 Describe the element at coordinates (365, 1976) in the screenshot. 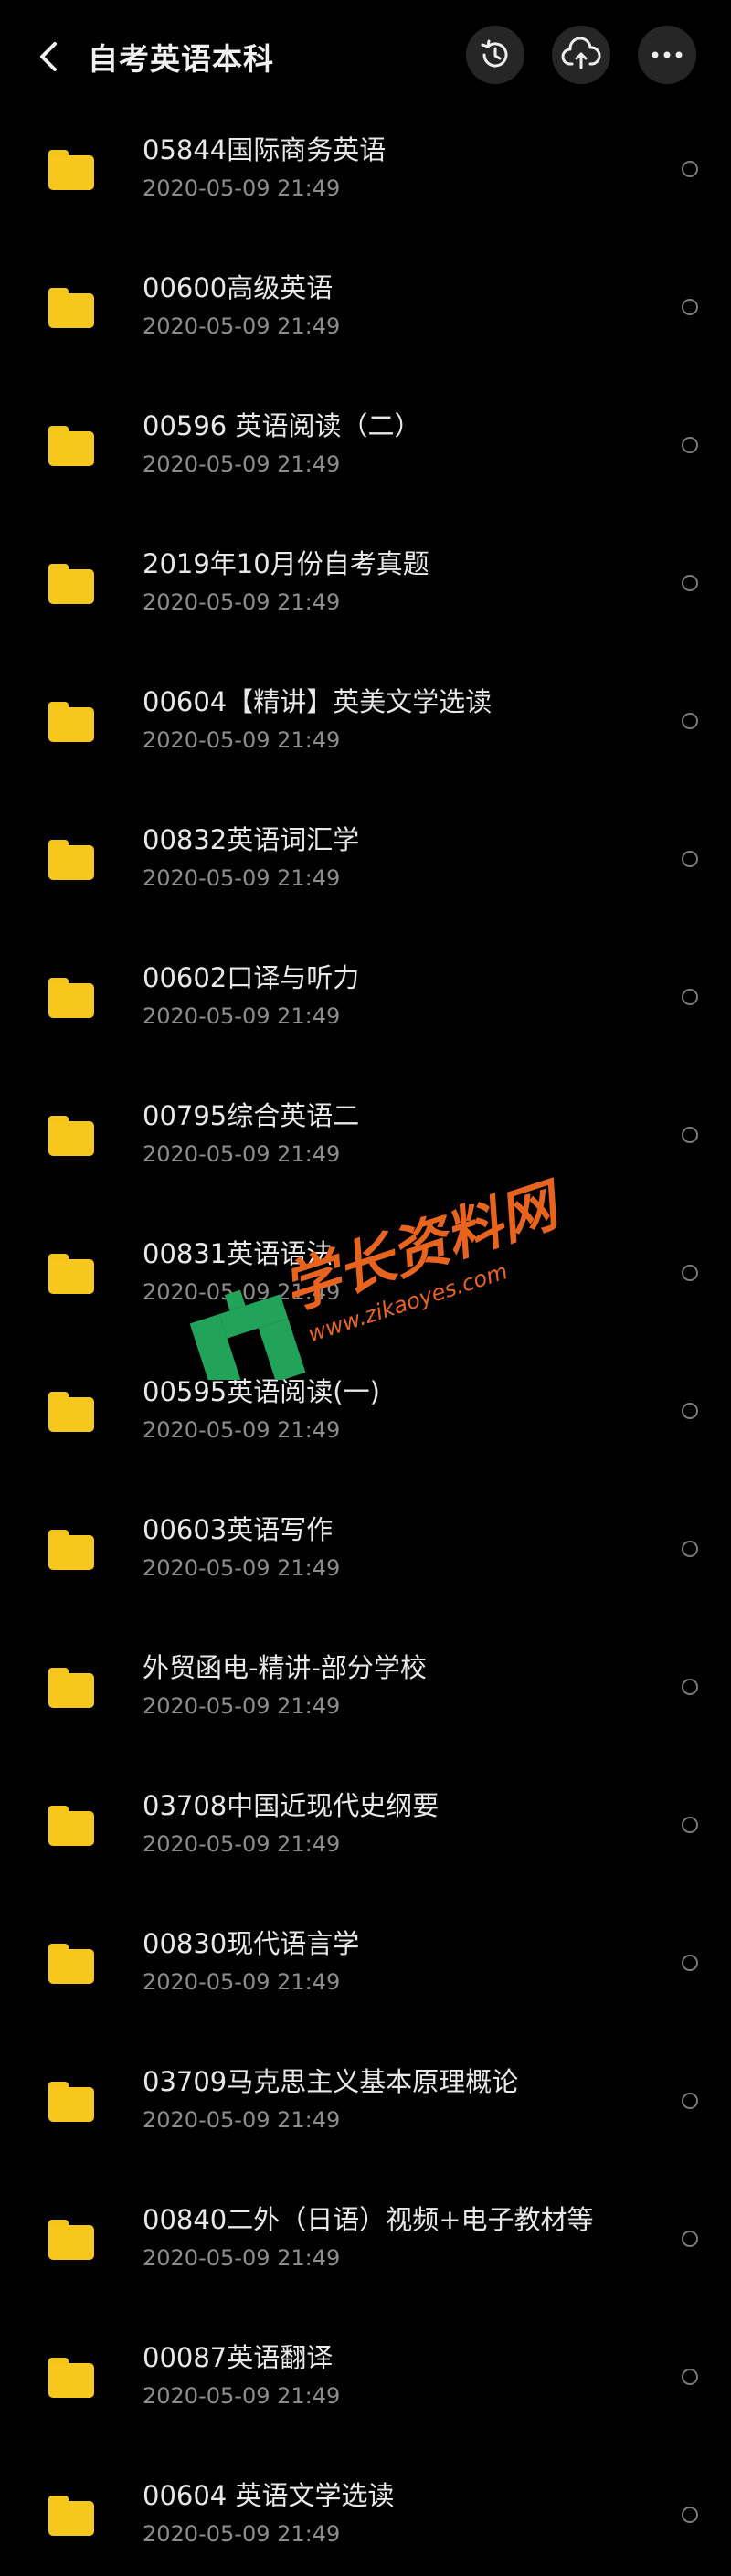

I see `folder-item: 00830现代语言学 2020-05-09 21:49` at that location.